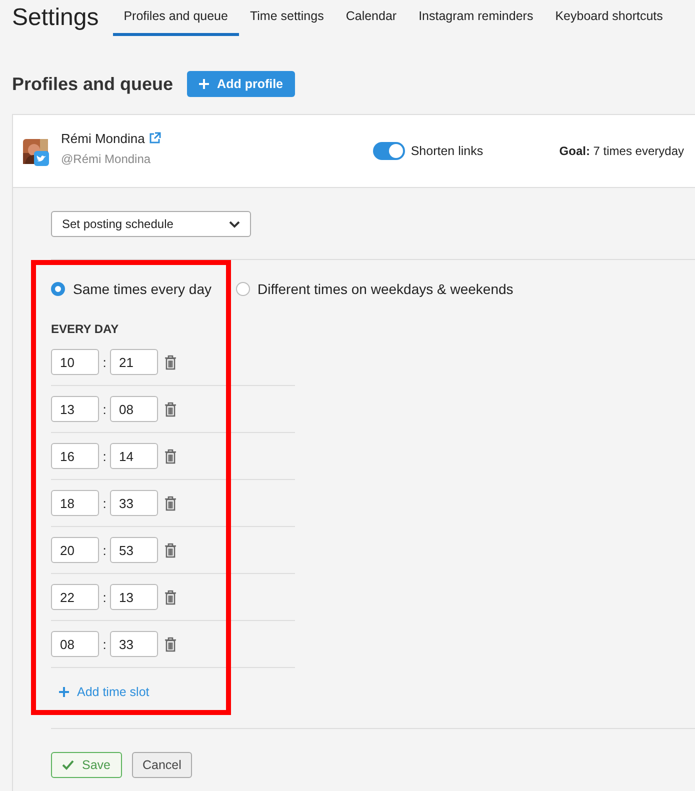 The image size is (695, 791). Describe the element at coordinates (154, 138) in the screenshot. I see `external-link-icon` at that location.